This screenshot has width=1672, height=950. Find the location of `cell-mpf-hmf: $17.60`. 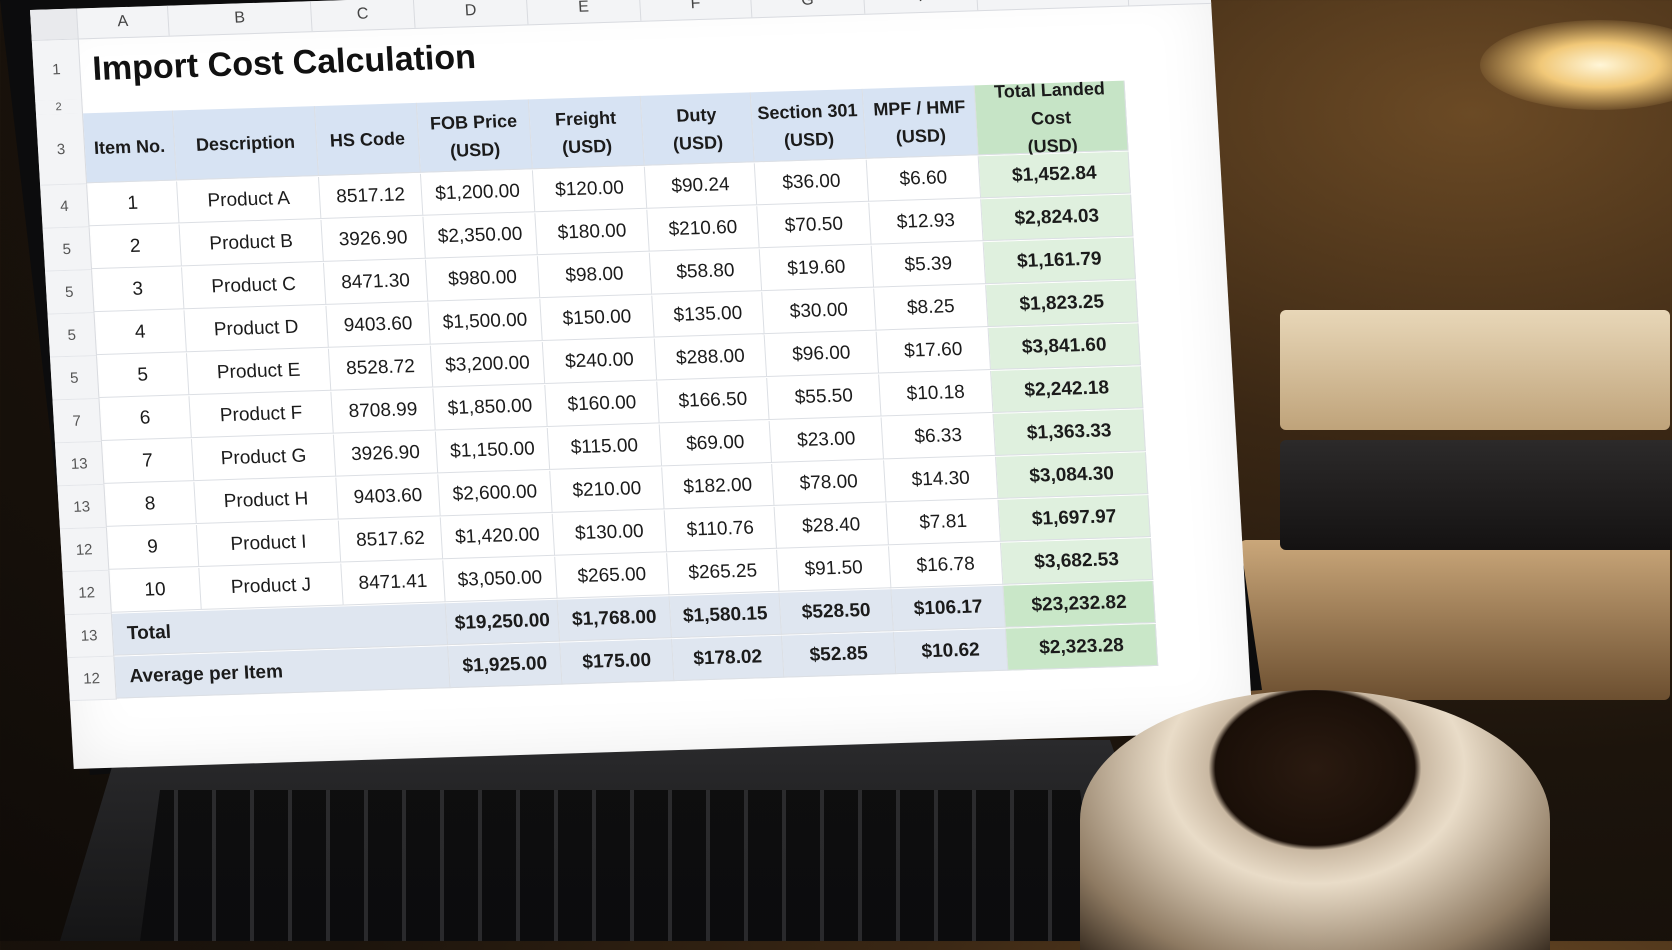

cell-mpf-hmf: $17.60 is located at coordinates (933, 351).